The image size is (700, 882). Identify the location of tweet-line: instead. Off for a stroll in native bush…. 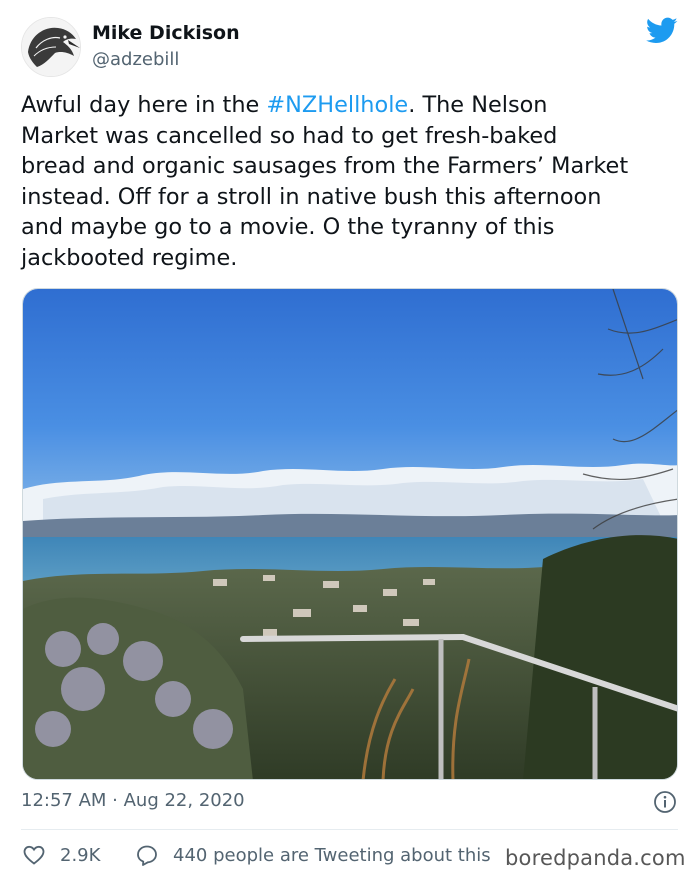
(311, 196).